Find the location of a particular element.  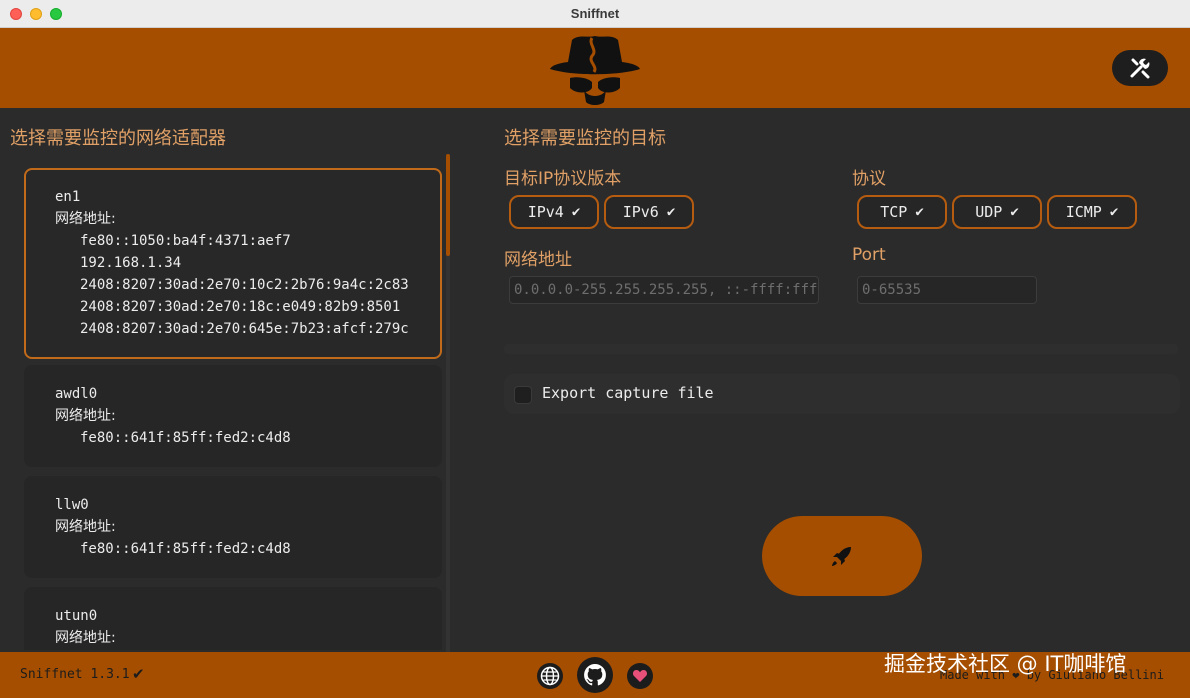

tcp-label: TCP is located at coordinates (894, 212).